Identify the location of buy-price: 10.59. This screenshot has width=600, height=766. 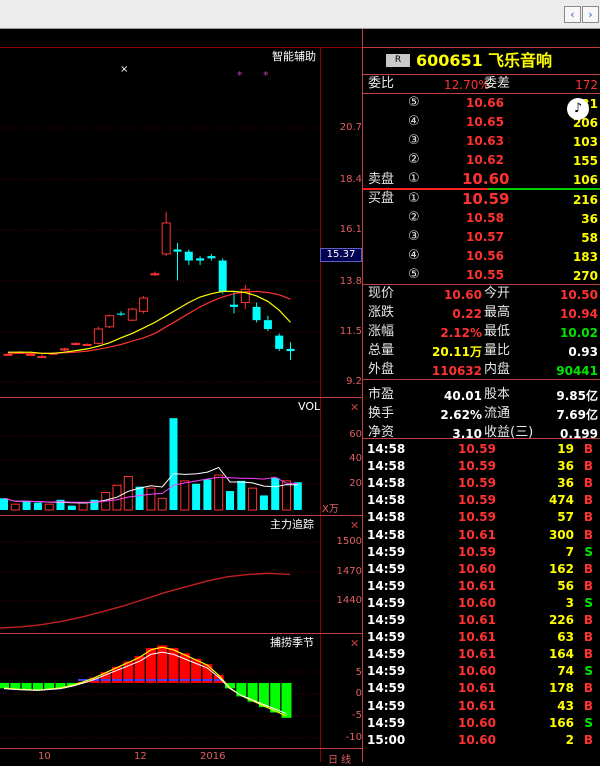
(485, 199).